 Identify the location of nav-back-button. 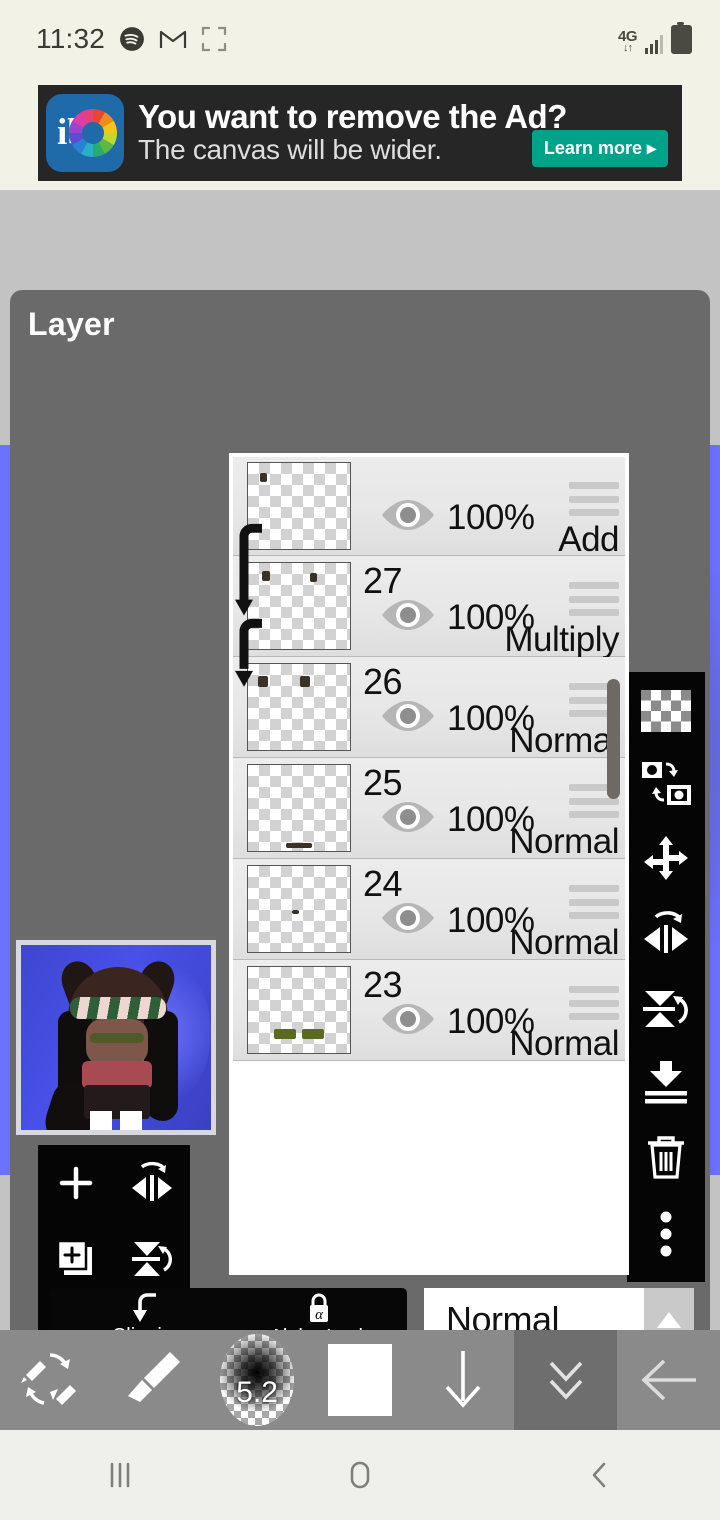
(600, 1475).